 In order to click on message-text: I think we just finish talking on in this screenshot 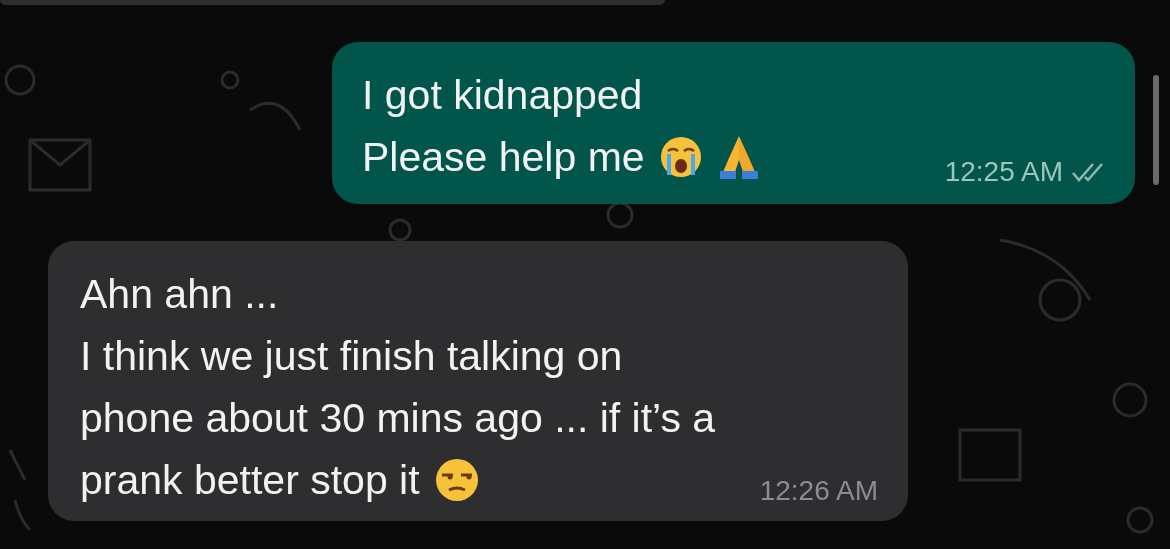, I will do `click(351, 356)`.